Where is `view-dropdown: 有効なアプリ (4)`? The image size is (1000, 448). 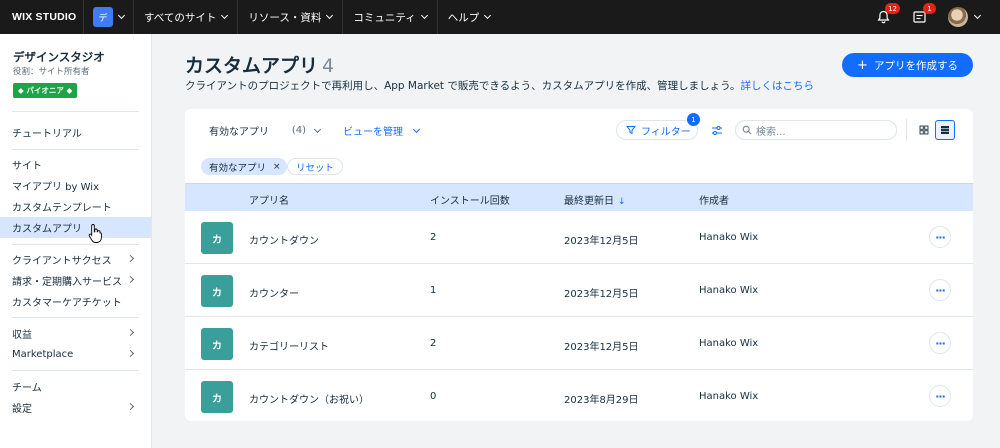 view-dropdown: 有効なアプリ (4) is located at coordinates (263, 130).